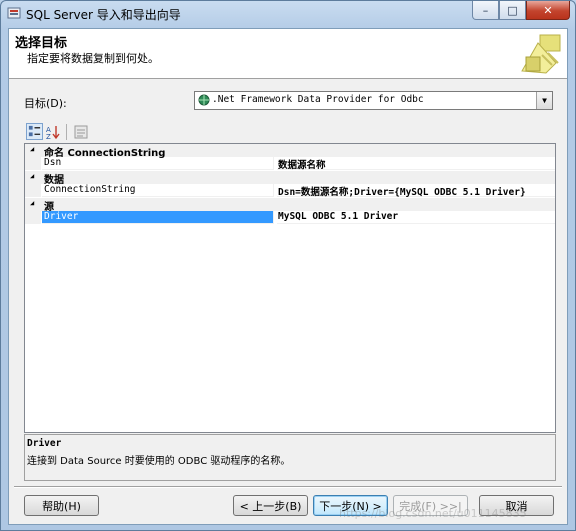  I want to click on property-value: MySQL ODBC 5.1 Driver, so click(416, 217).